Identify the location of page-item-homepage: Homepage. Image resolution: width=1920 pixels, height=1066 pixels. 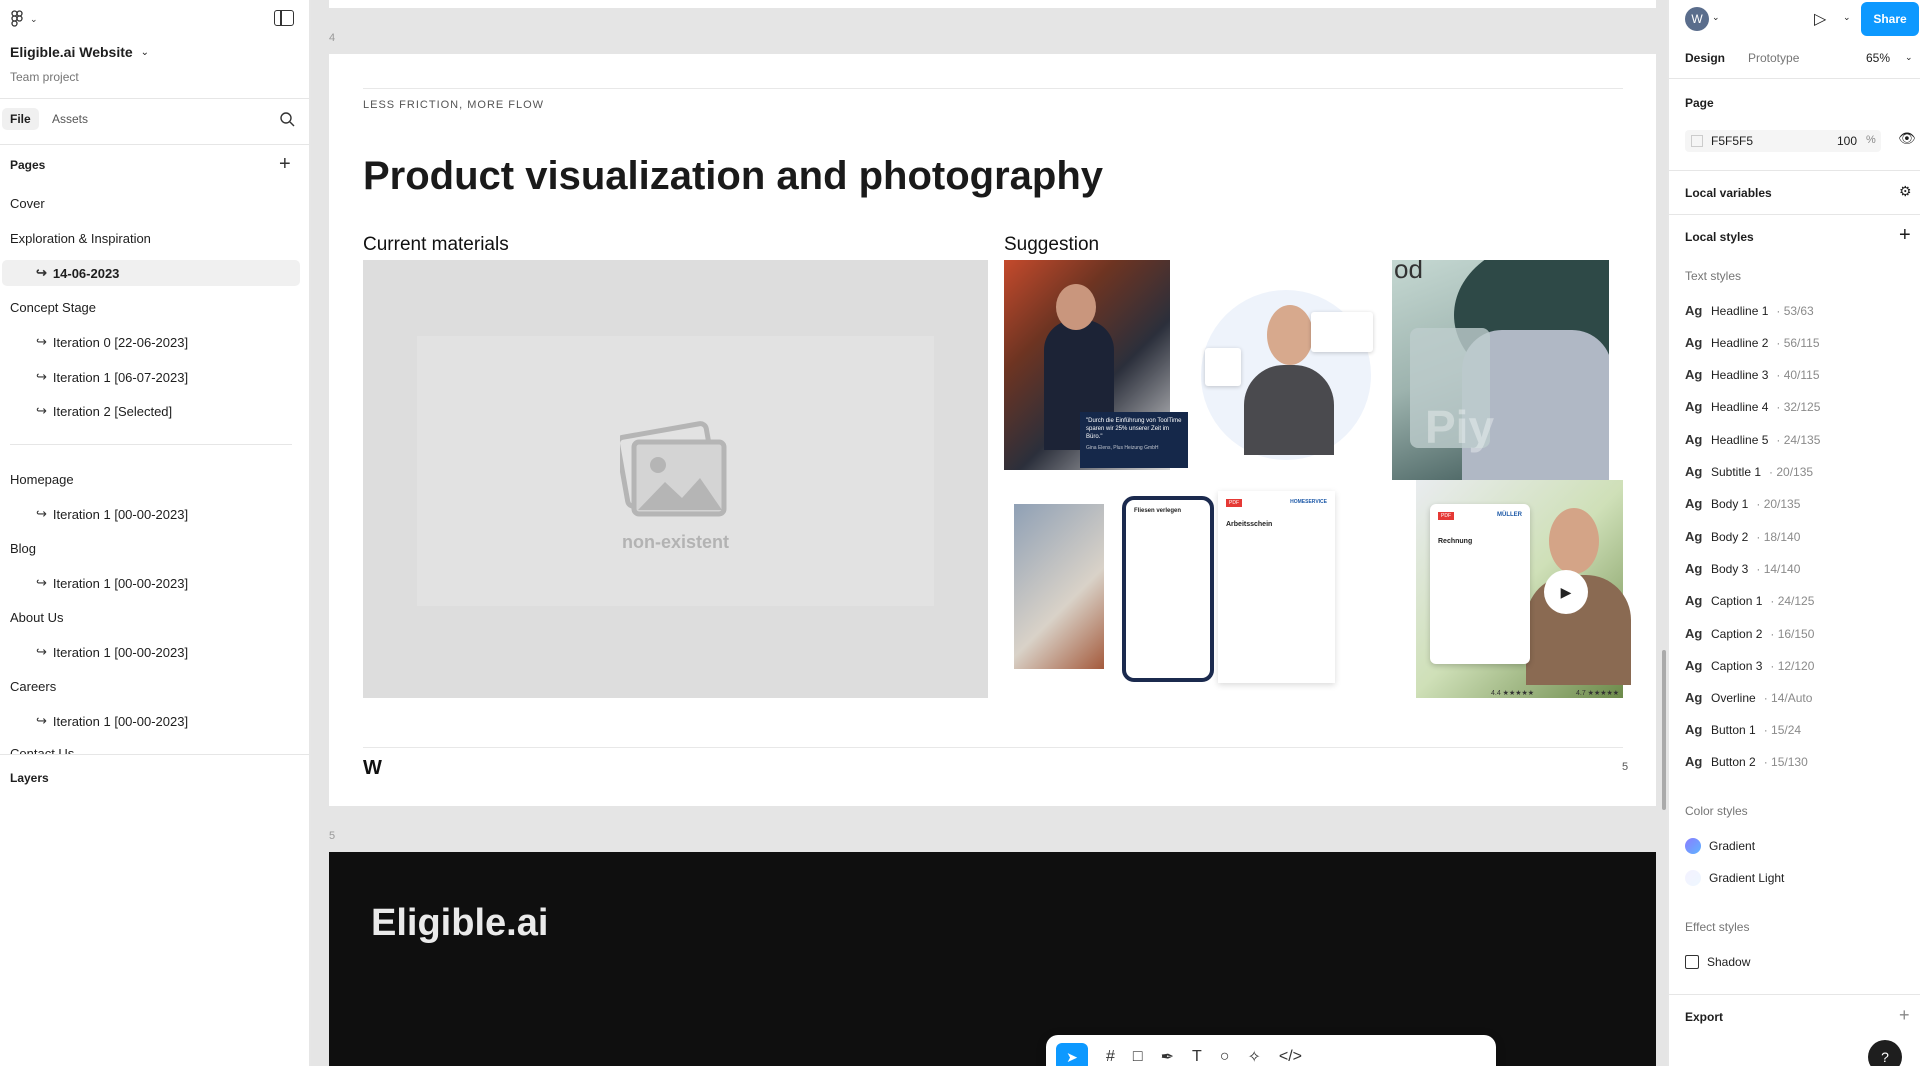
(42, 479).